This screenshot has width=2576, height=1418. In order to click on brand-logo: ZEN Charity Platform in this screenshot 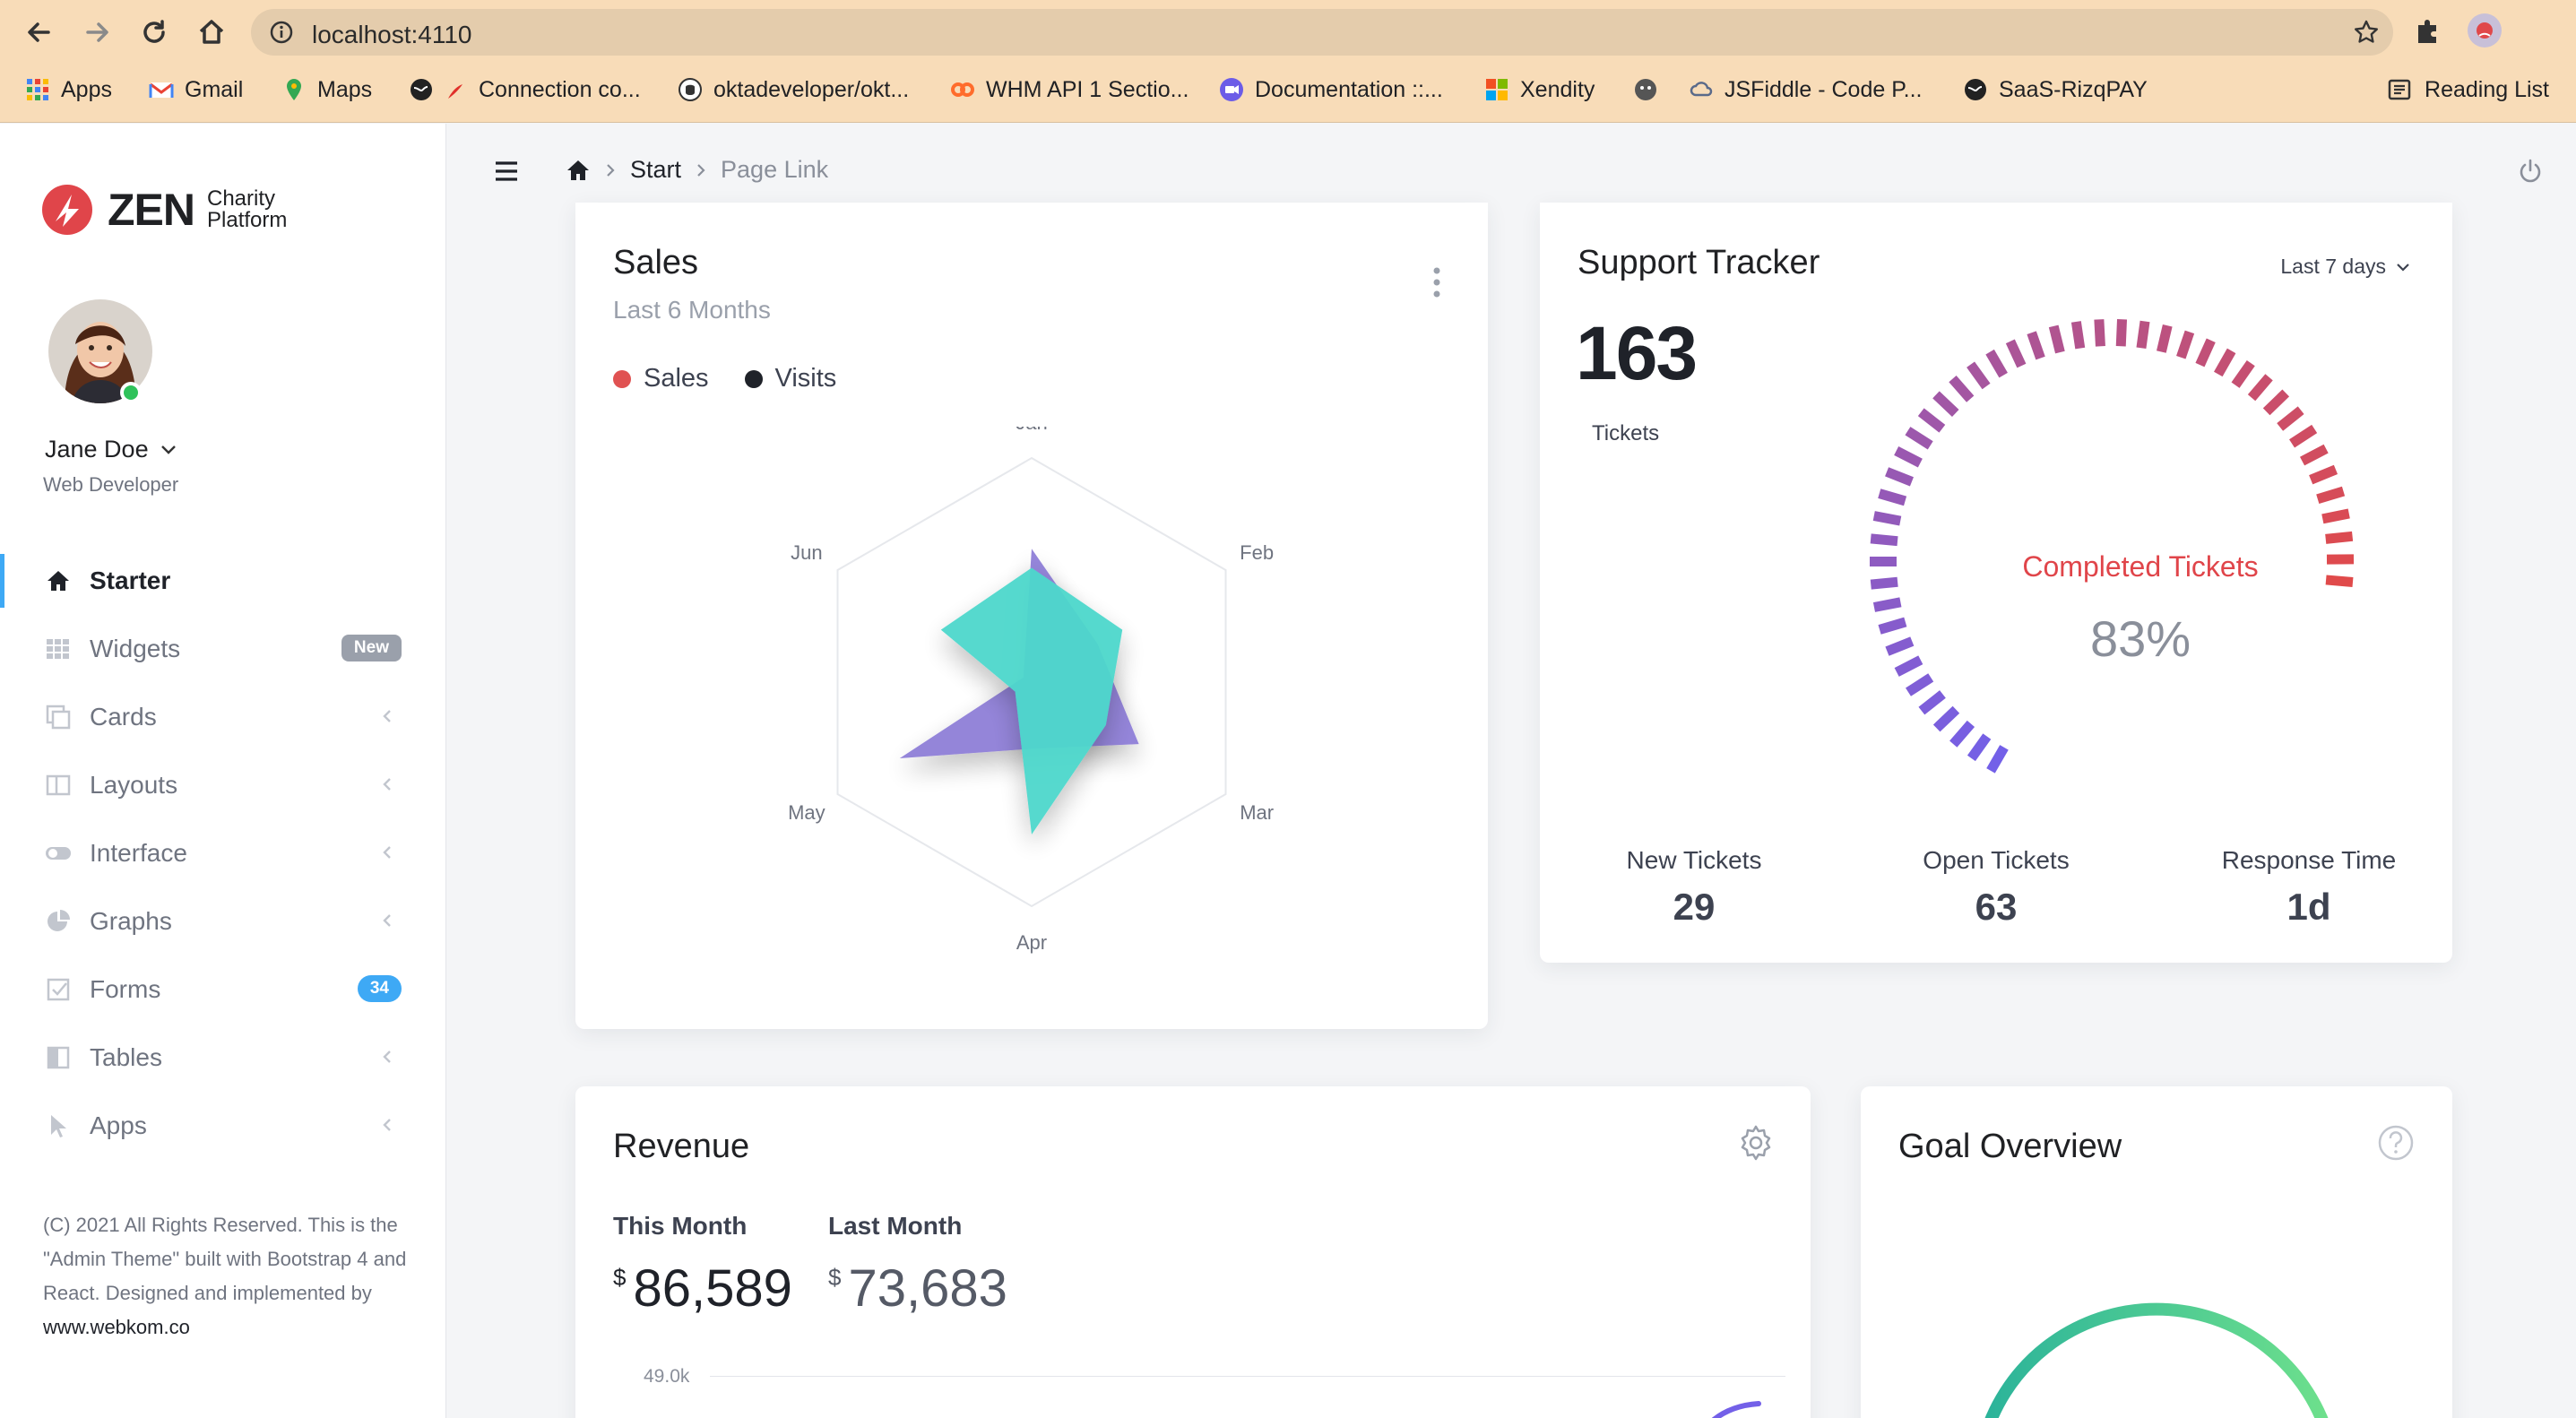, I will do `click(164, 210)`.